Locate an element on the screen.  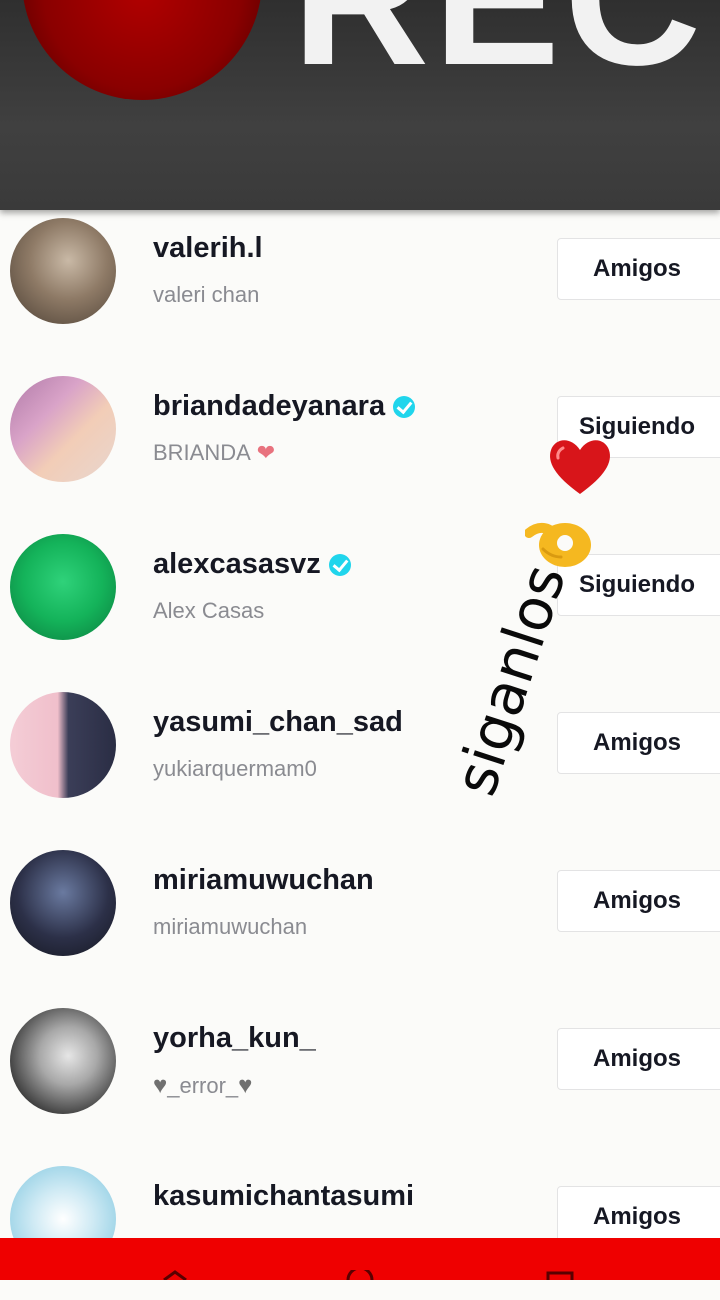
bottom-nav-bar is located at coordinates (360, 1259).